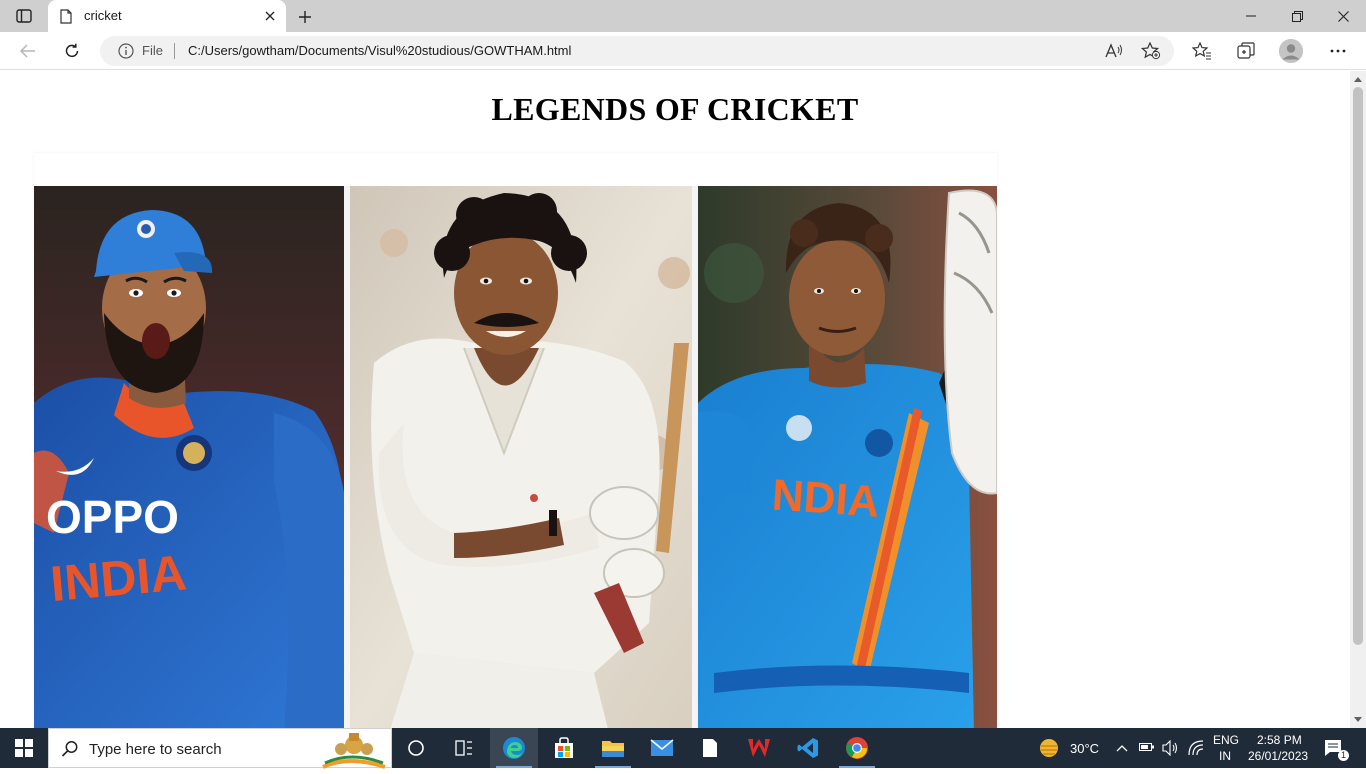 The height and width of the screenshot is (774, 1366). What do you see at coordinates (305, 17) in the screenshot?
I see `new-tab-button` at bounding box center [305, 17].